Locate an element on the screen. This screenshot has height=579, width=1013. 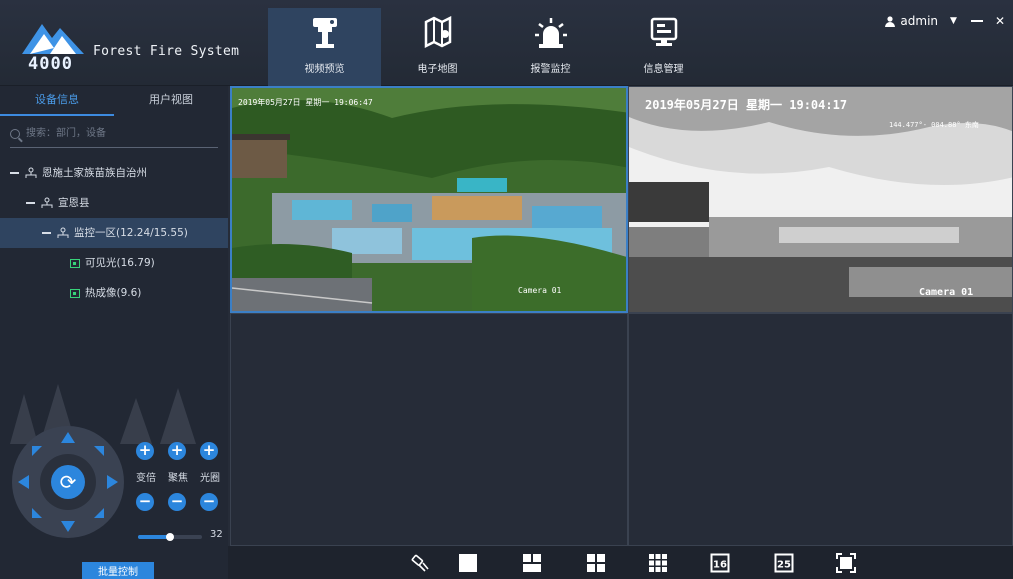
focus-out-button: − is located at coordinates (177, 502).